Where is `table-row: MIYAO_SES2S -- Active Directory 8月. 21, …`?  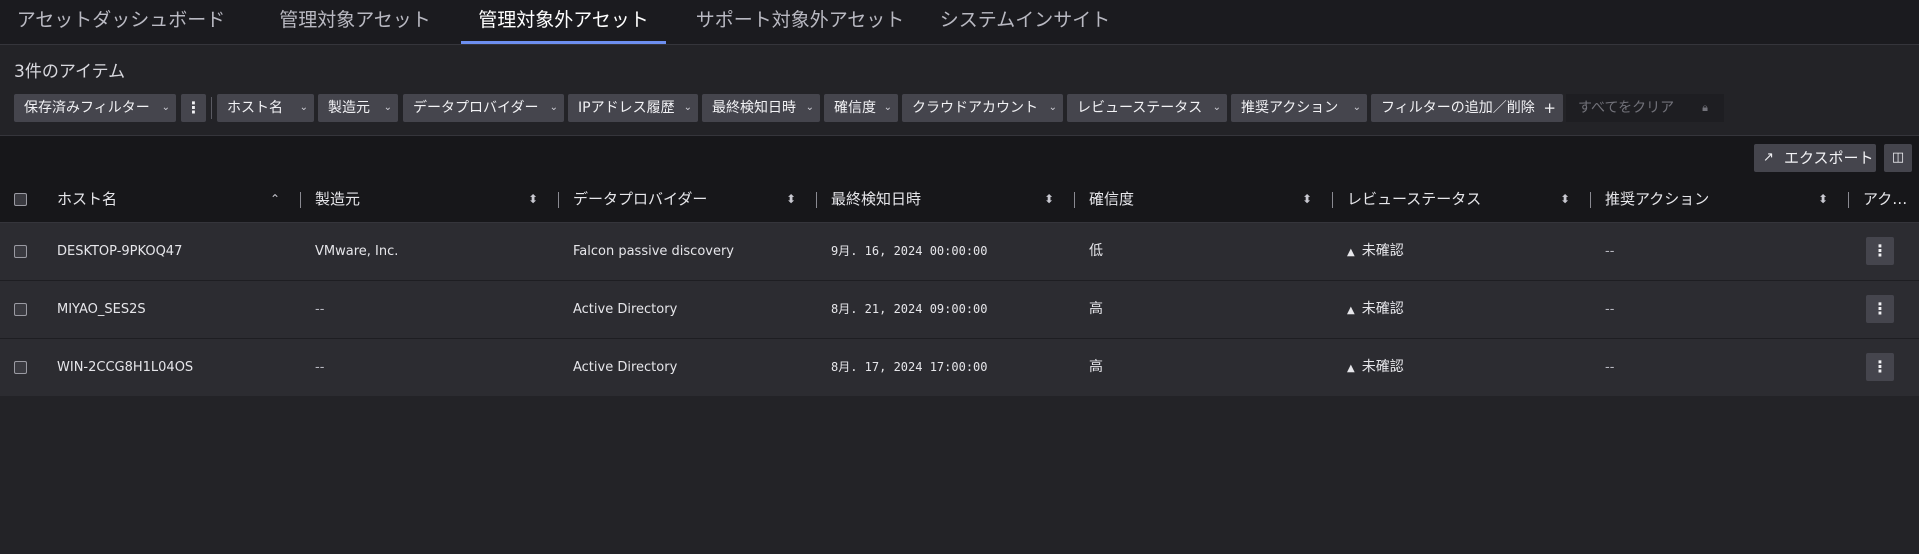
table-row: MIYAO_SES2S -- Active Directory 8月. 21, … is located at coordinates (959, 310).